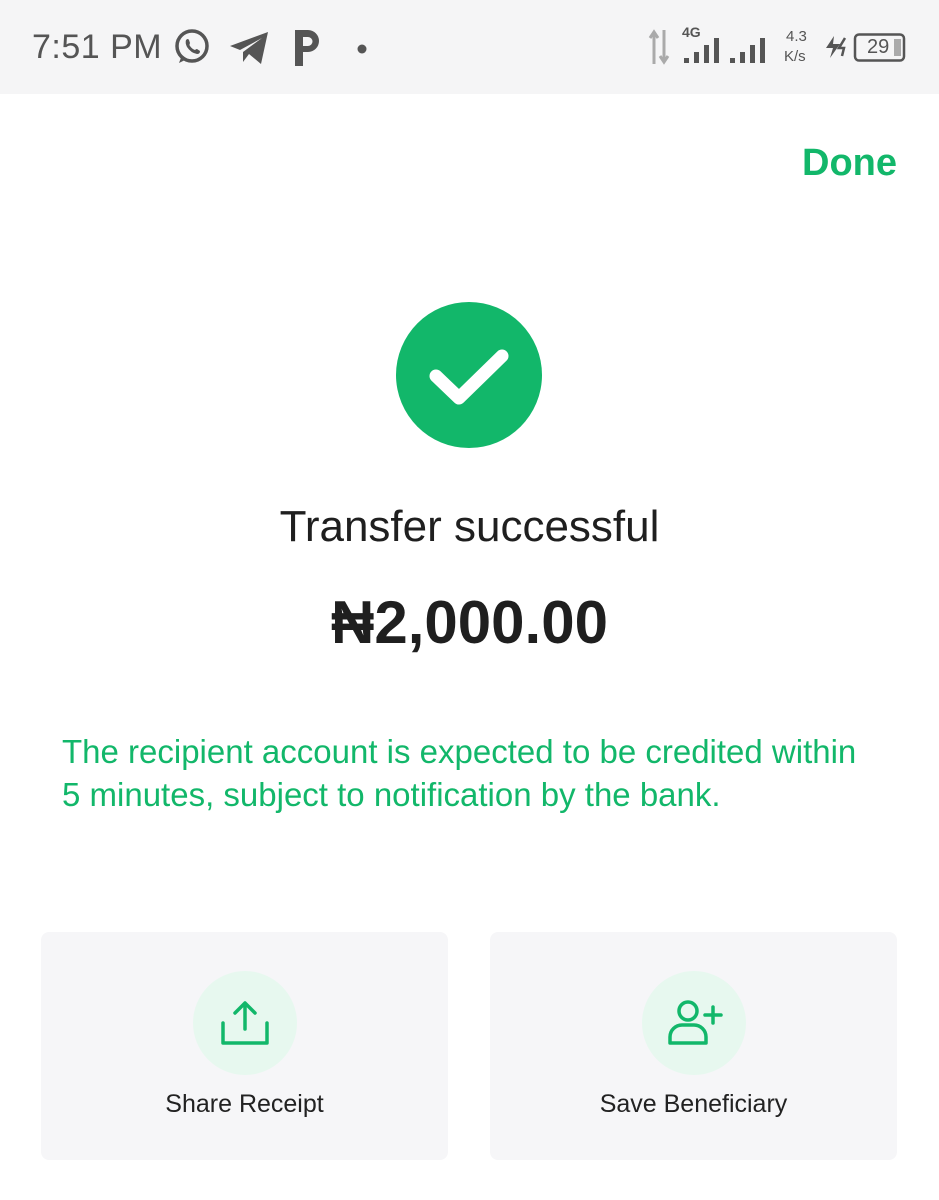 This screenshot has width=939, height=1200. Describe the element at coordinates (244, 1104) in the screenshot. I see `share-receipt-label: Share Receipt` at that location.